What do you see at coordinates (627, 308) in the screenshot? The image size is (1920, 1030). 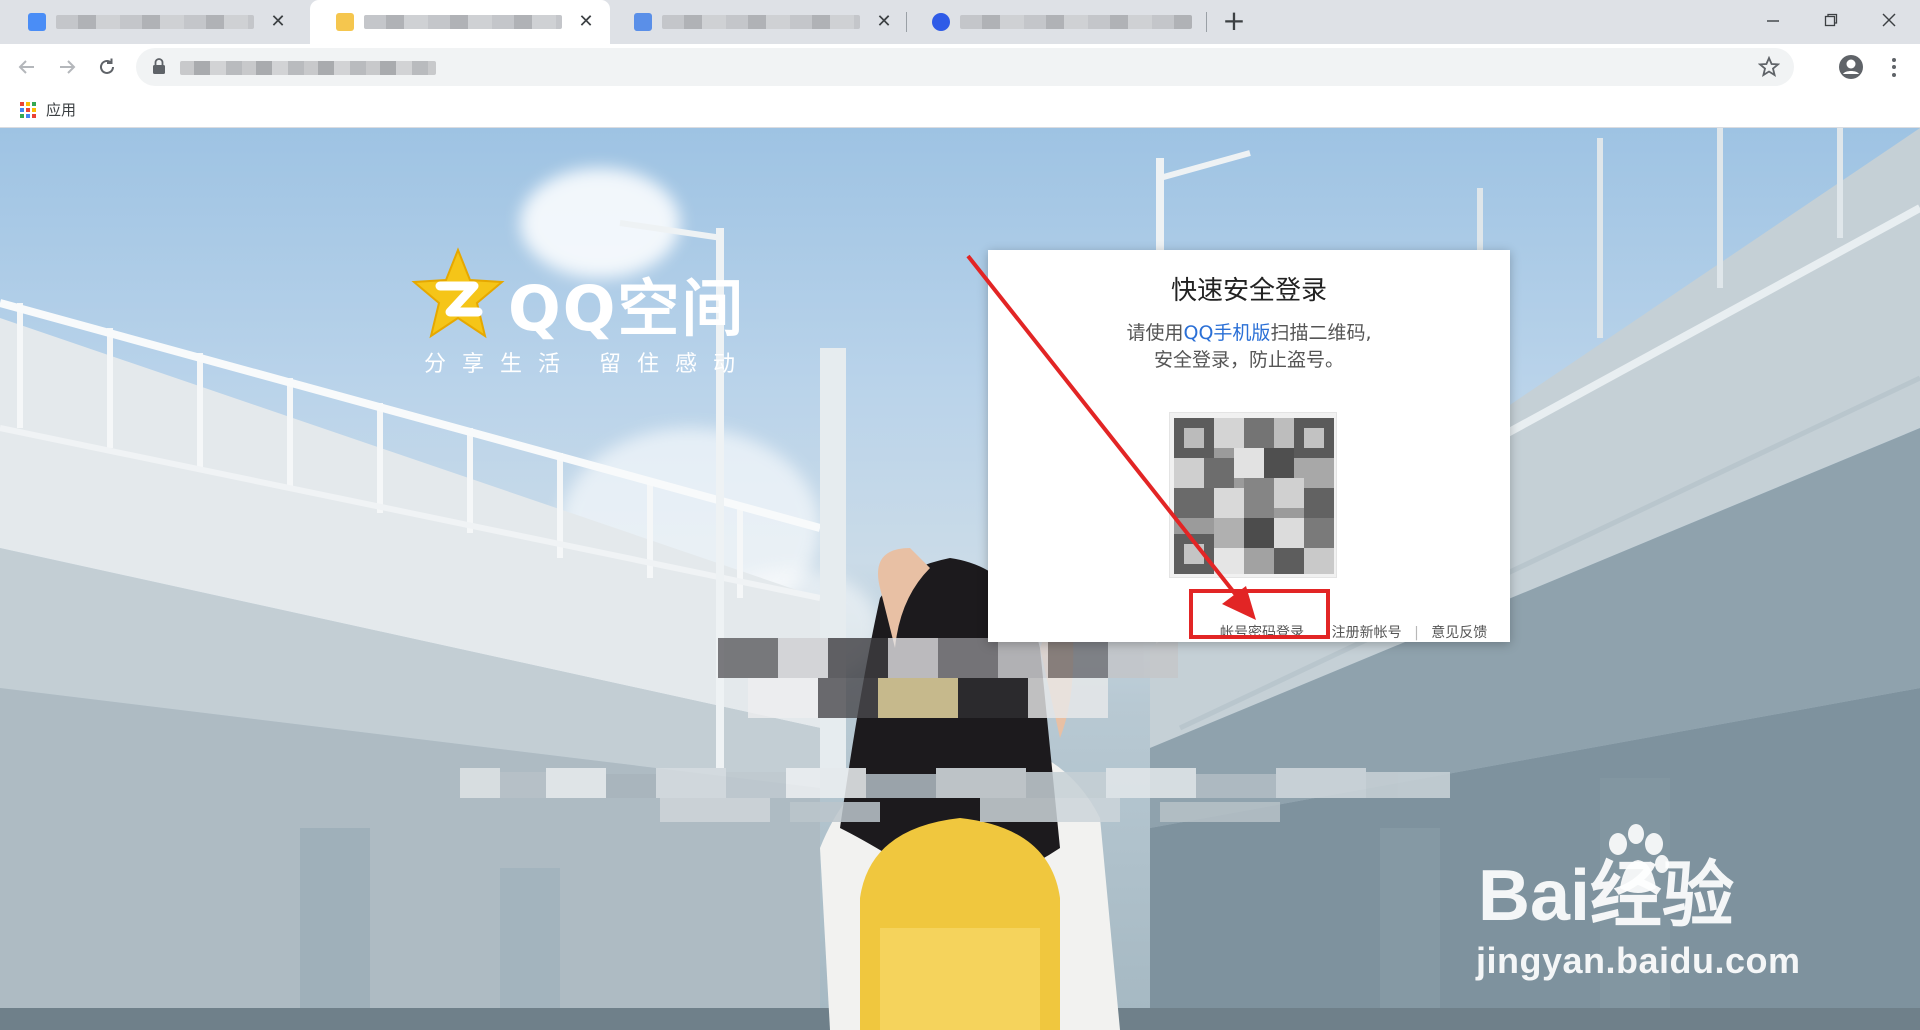 I see `qzone-logo-title: QQ空间` at bounding box center [627, 308].